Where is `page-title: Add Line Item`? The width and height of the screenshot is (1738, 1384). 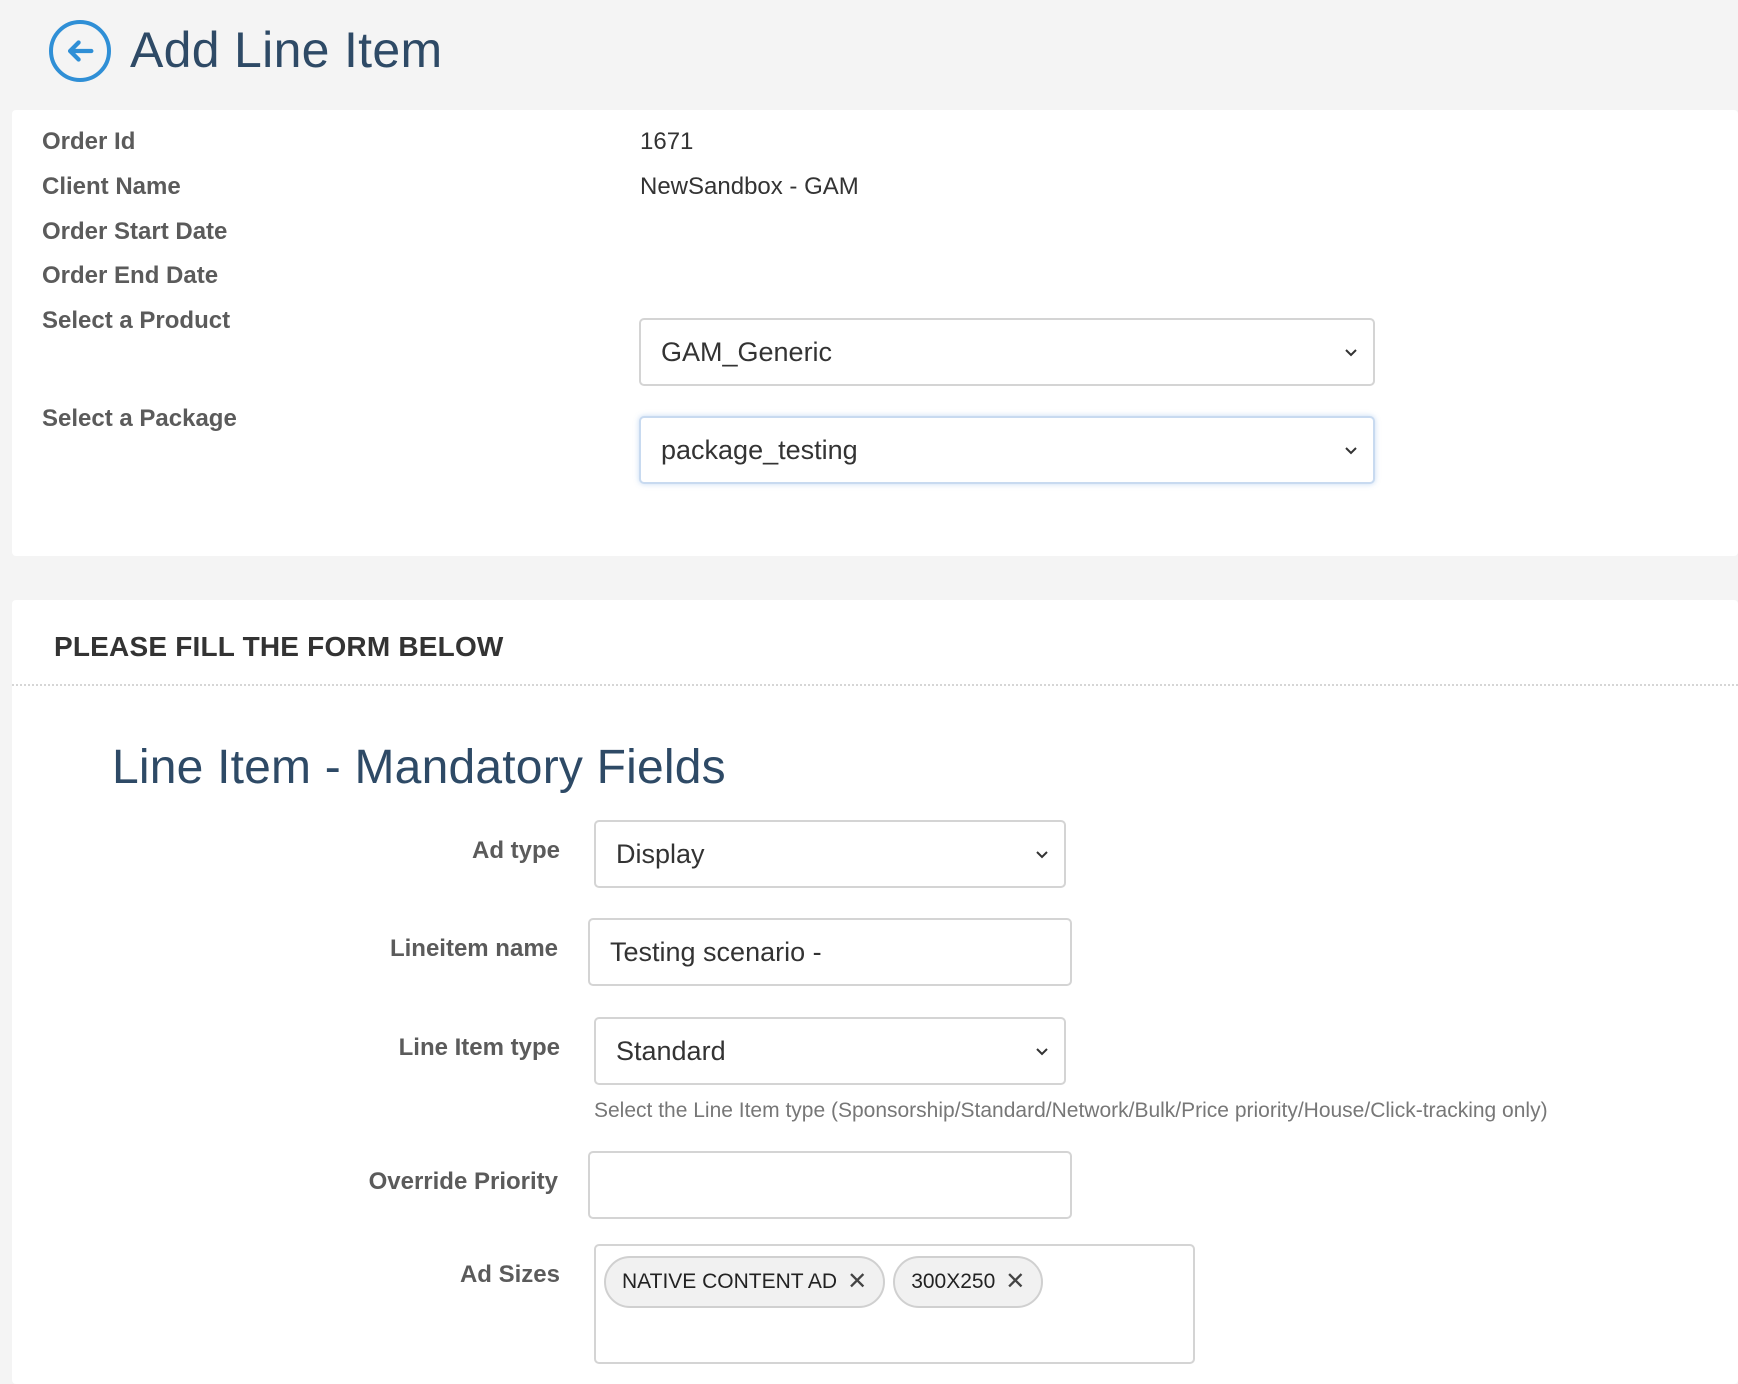 page-title: Add Line Item is located at coordinates (286, 50).